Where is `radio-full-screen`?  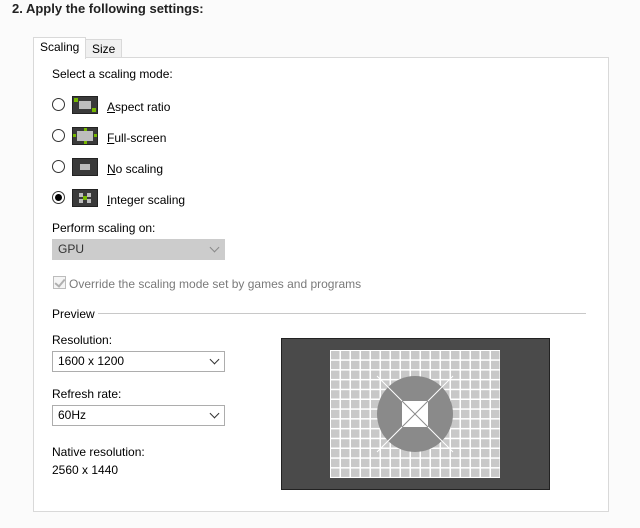
radio-full-screen is located at coordinates (58, 135).